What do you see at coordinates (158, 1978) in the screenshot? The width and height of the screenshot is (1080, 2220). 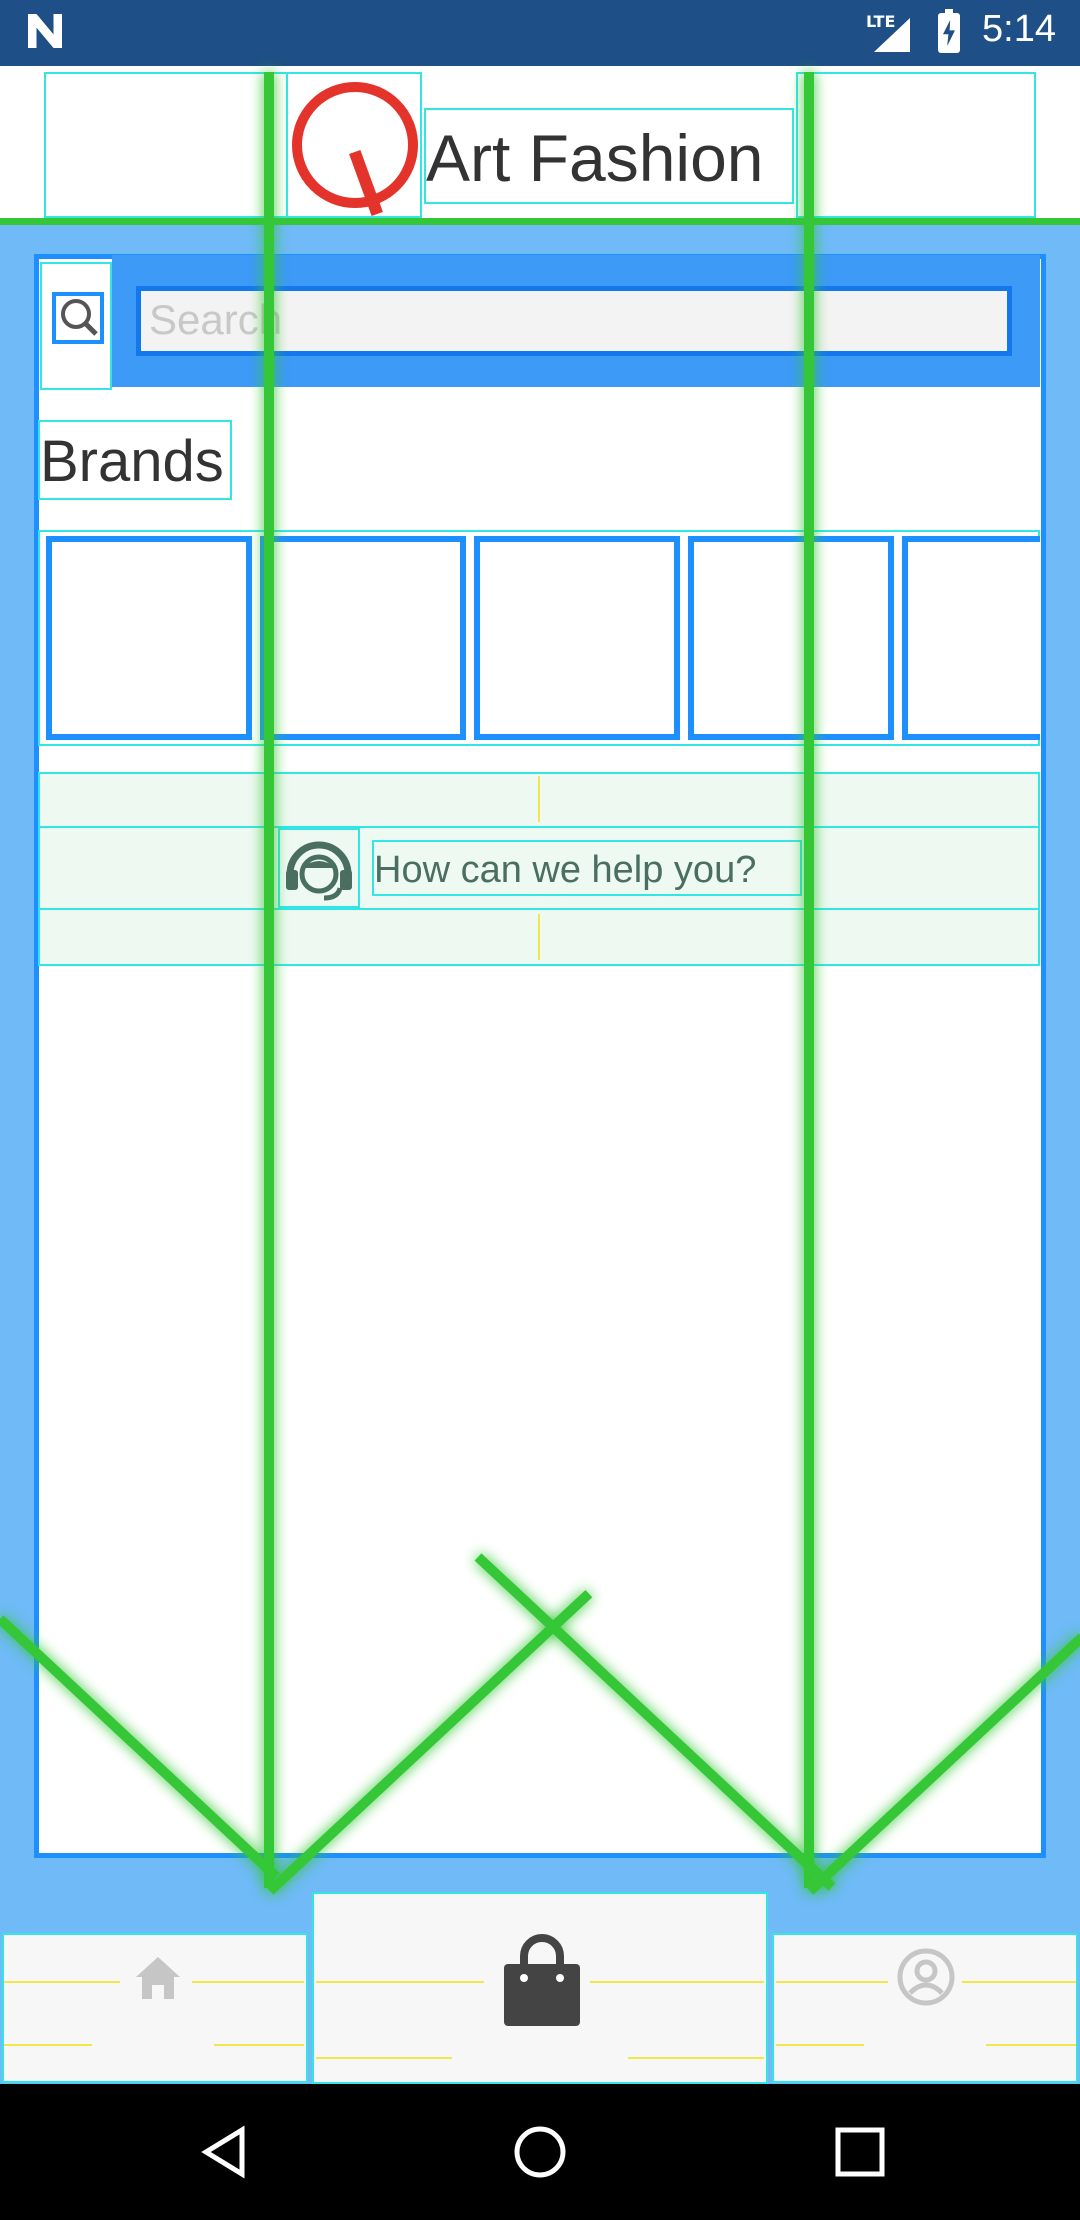 I see `home-icon` at bounding box center [158, 1978].